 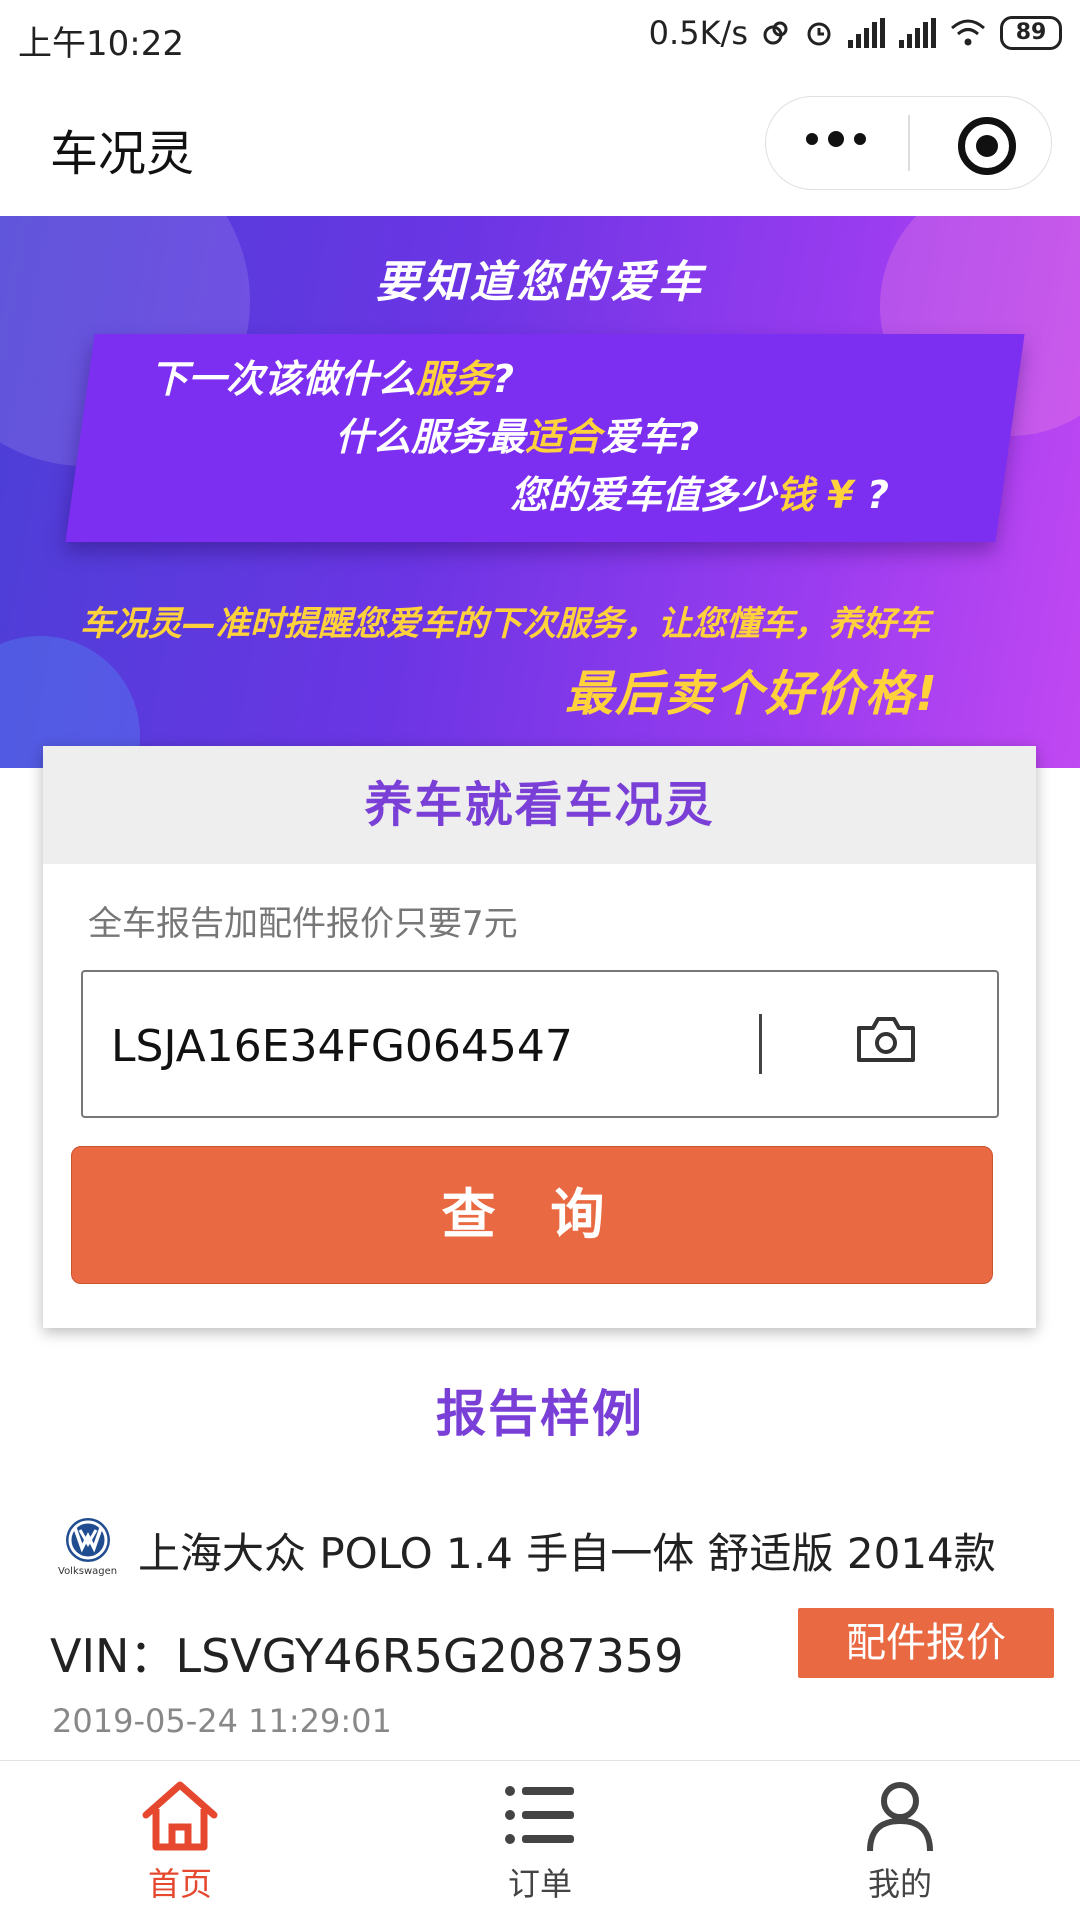 What do you see at coordinates (987, 146) in the screenshot?
I see `close-target-icon` at bounding box center [987, 146].